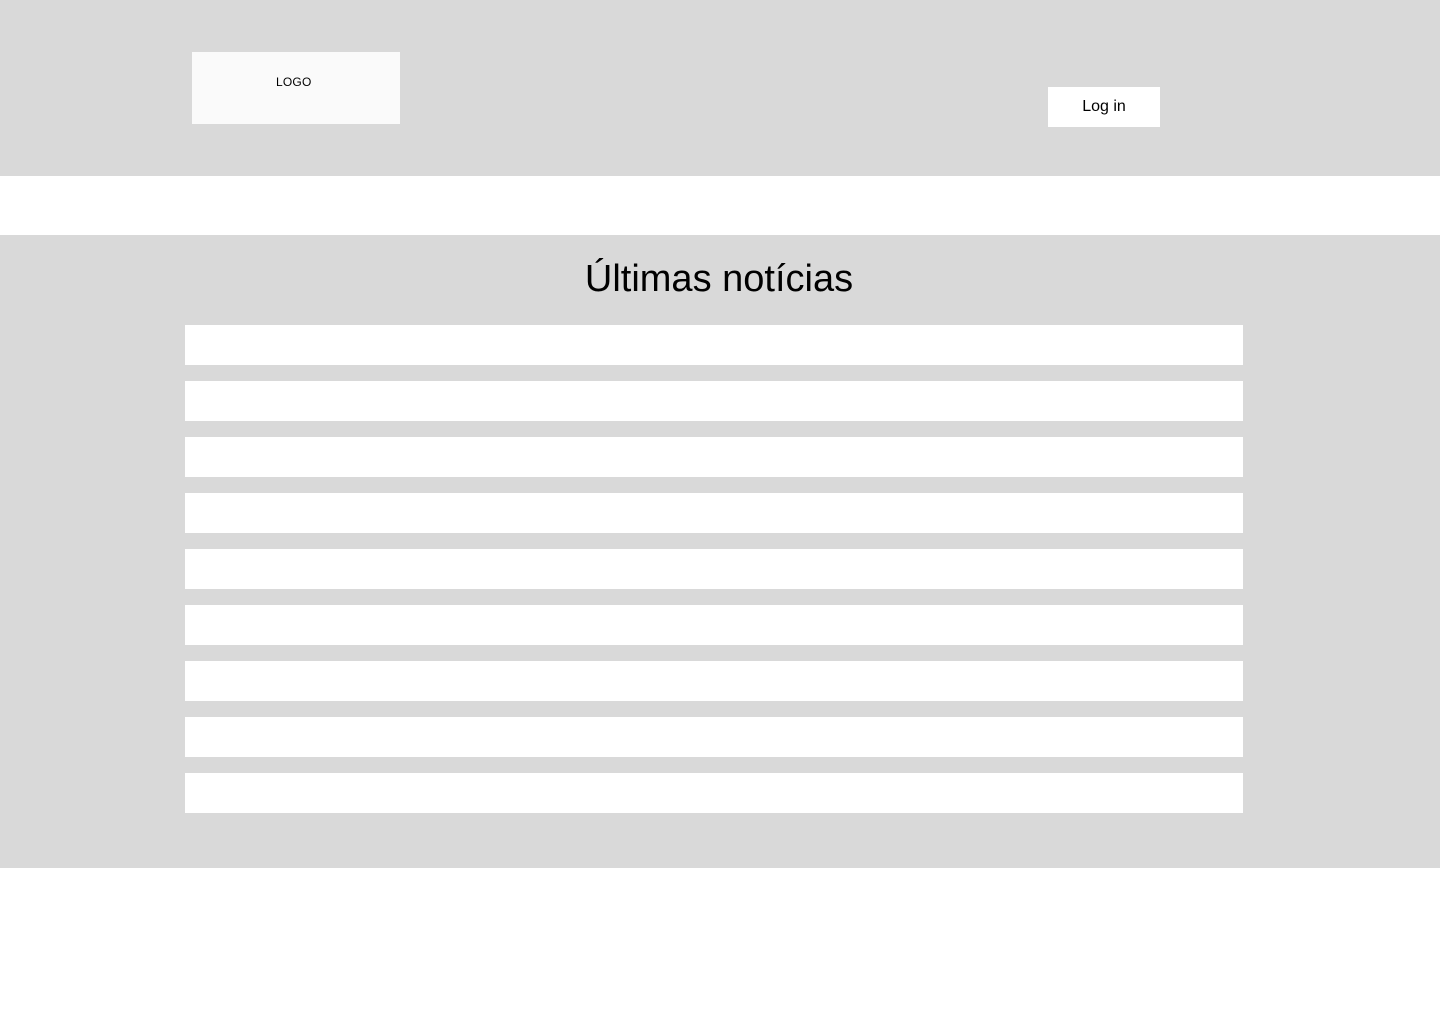  I want to click on logo: LOGO, so click(296, 88).